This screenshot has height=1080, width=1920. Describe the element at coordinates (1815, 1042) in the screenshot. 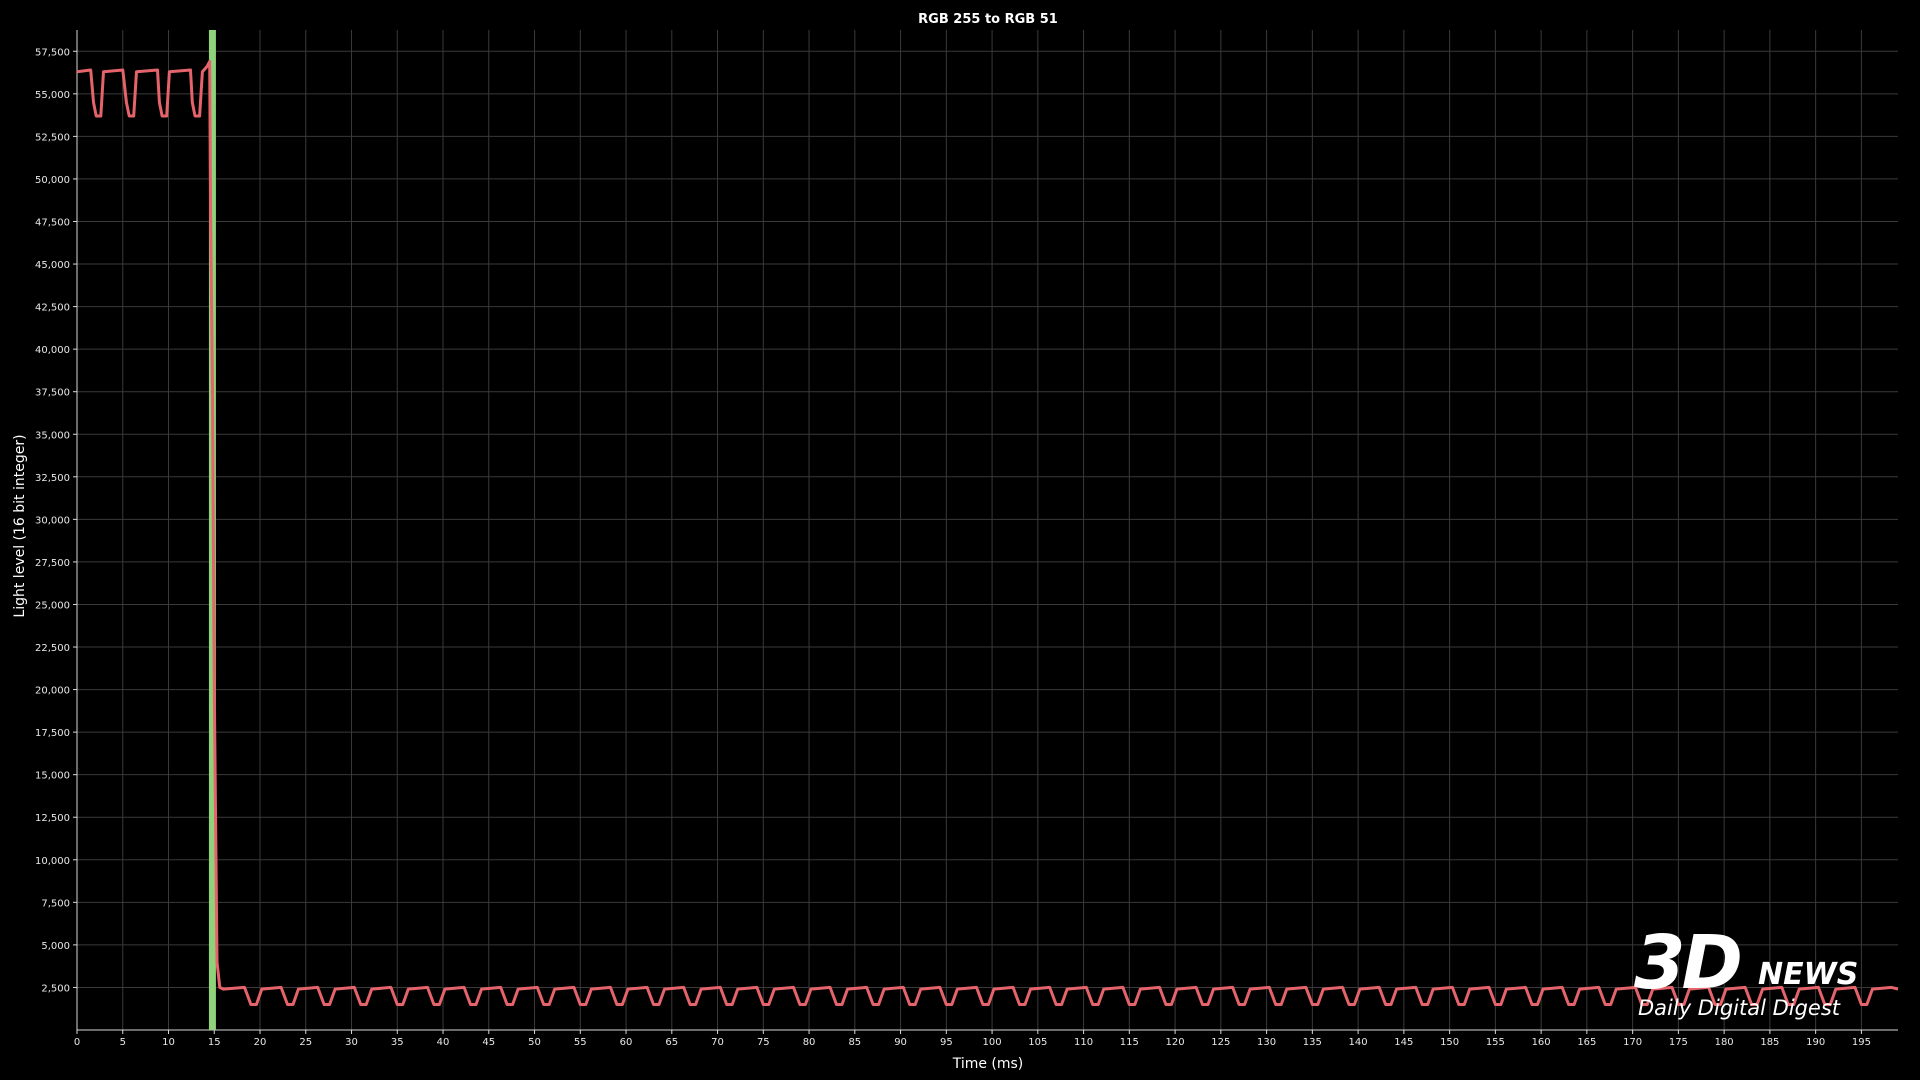

I see `x-tick-label: 190` at that location.